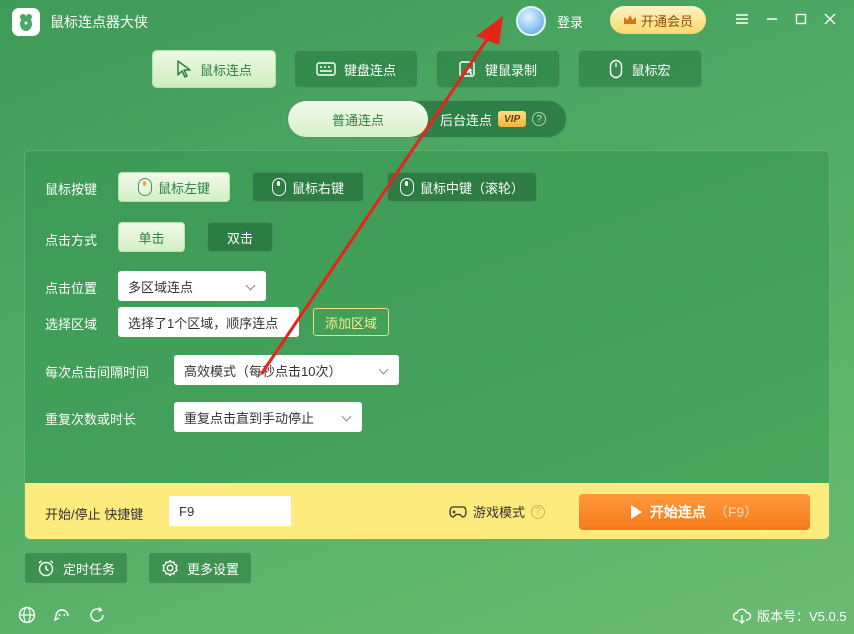  Describe the element at coordinates (88, 569) in the screenshot. I see `timer-task-label: 定时任务` at that location.